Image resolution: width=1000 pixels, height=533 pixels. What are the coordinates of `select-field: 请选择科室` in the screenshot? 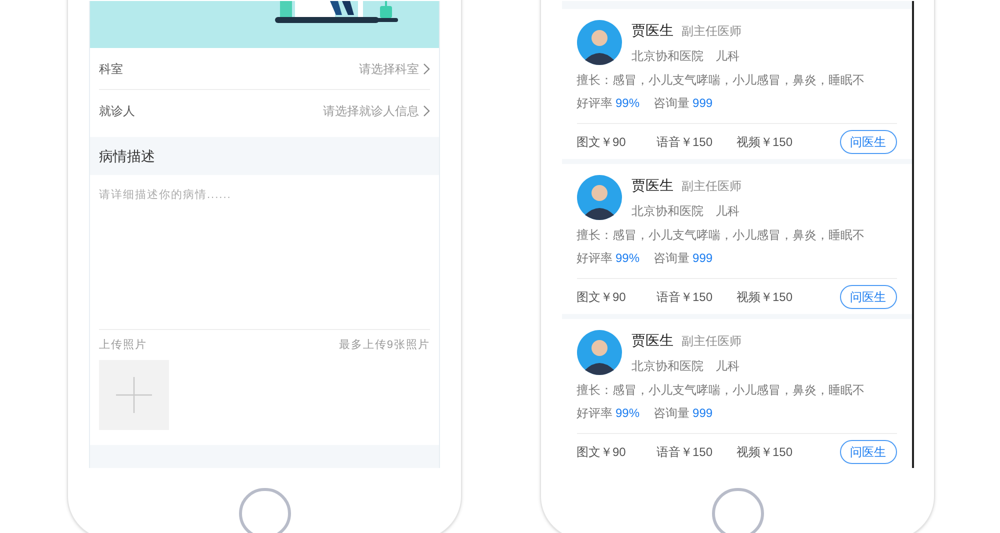 It's located at (394, 69).